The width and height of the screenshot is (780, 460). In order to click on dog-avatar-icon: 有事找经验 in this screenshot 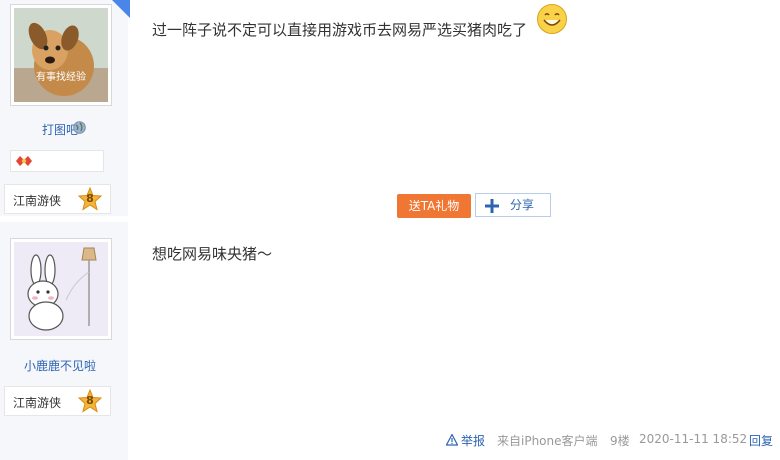, I will do `click(61, 55)`.